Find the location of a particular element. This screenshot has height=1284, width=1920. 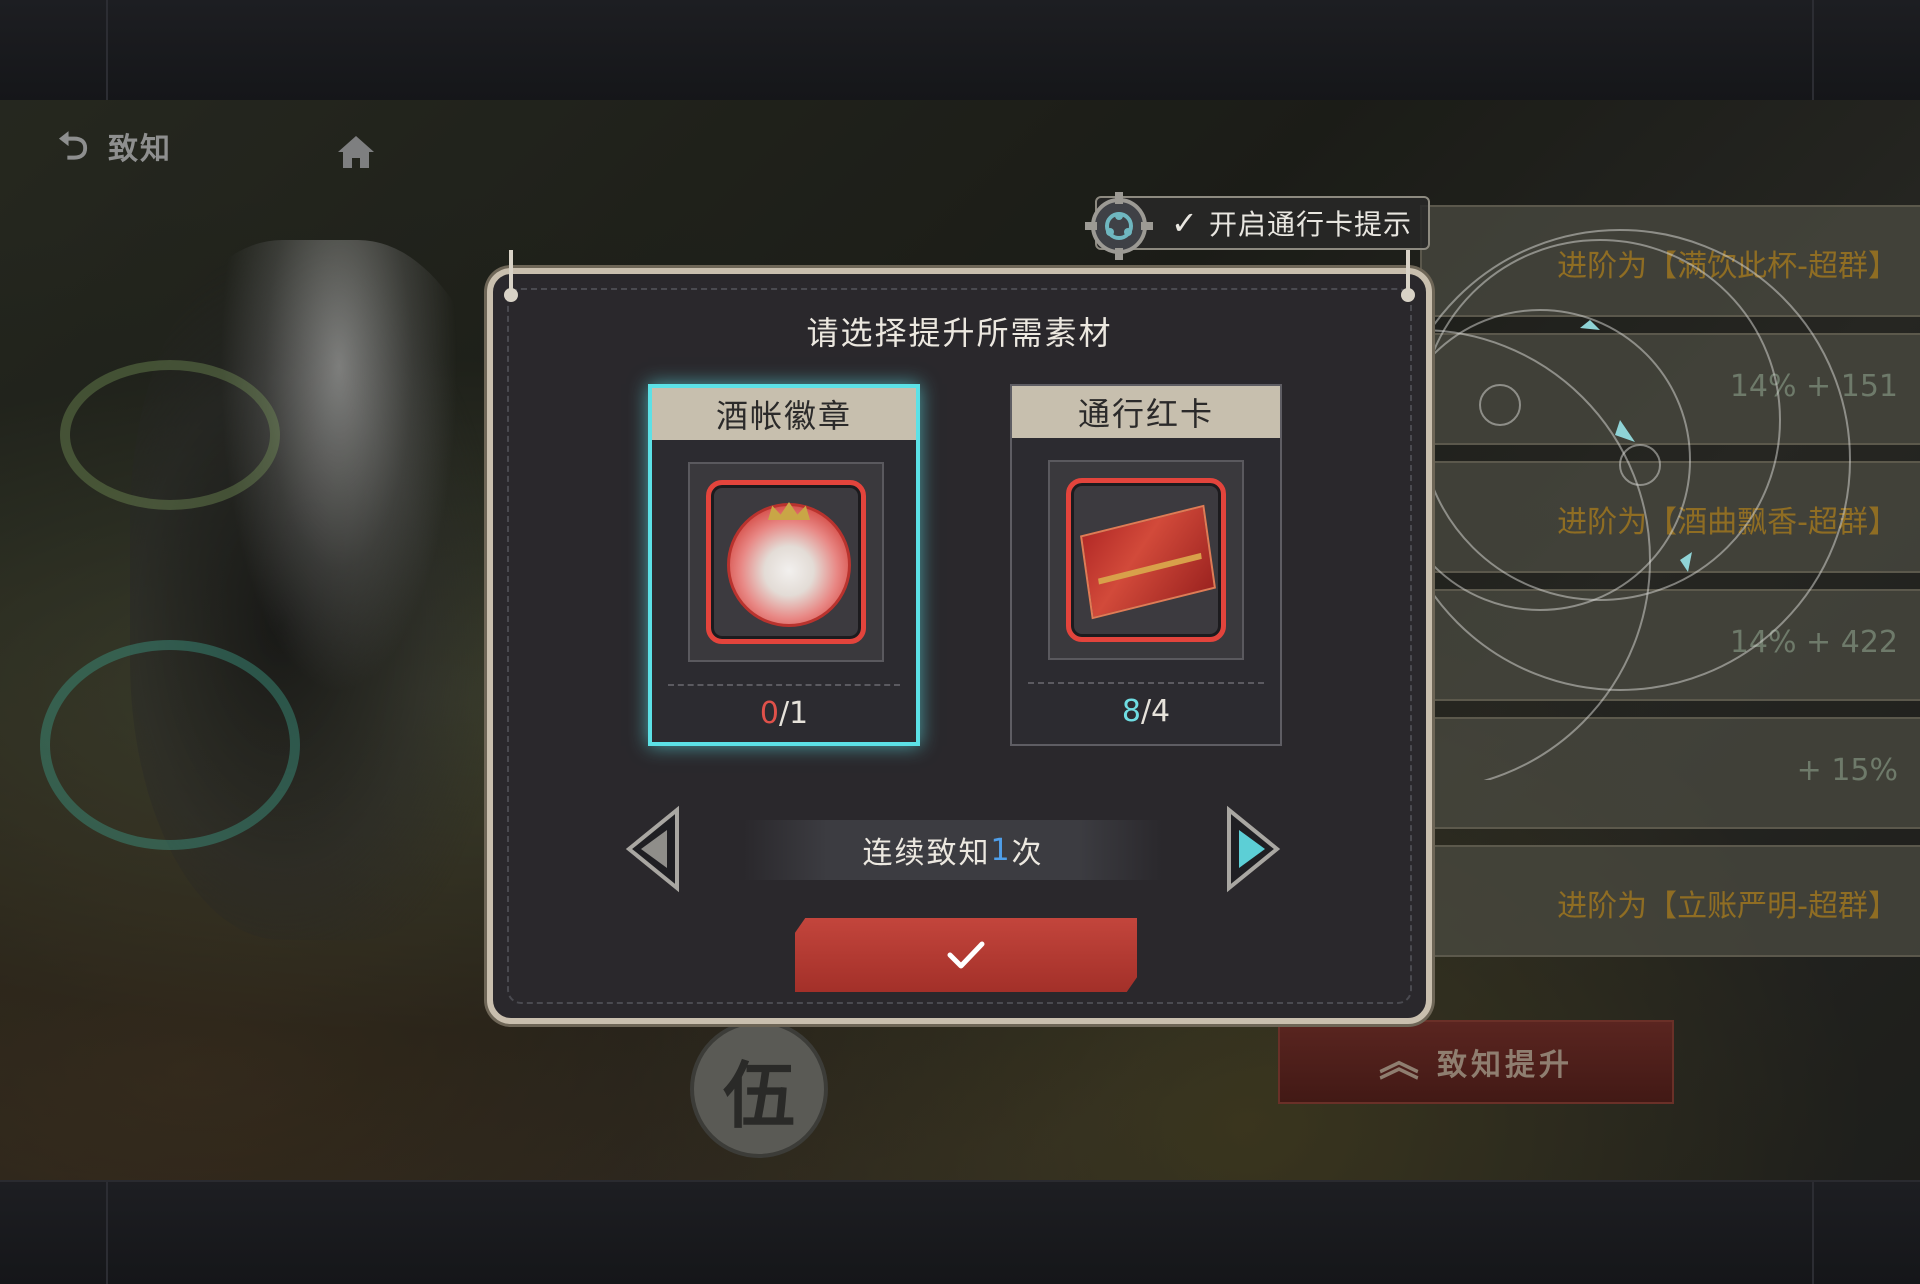

dialog-title: 请选择提升所需素材 is located at coordinates (959, 333).